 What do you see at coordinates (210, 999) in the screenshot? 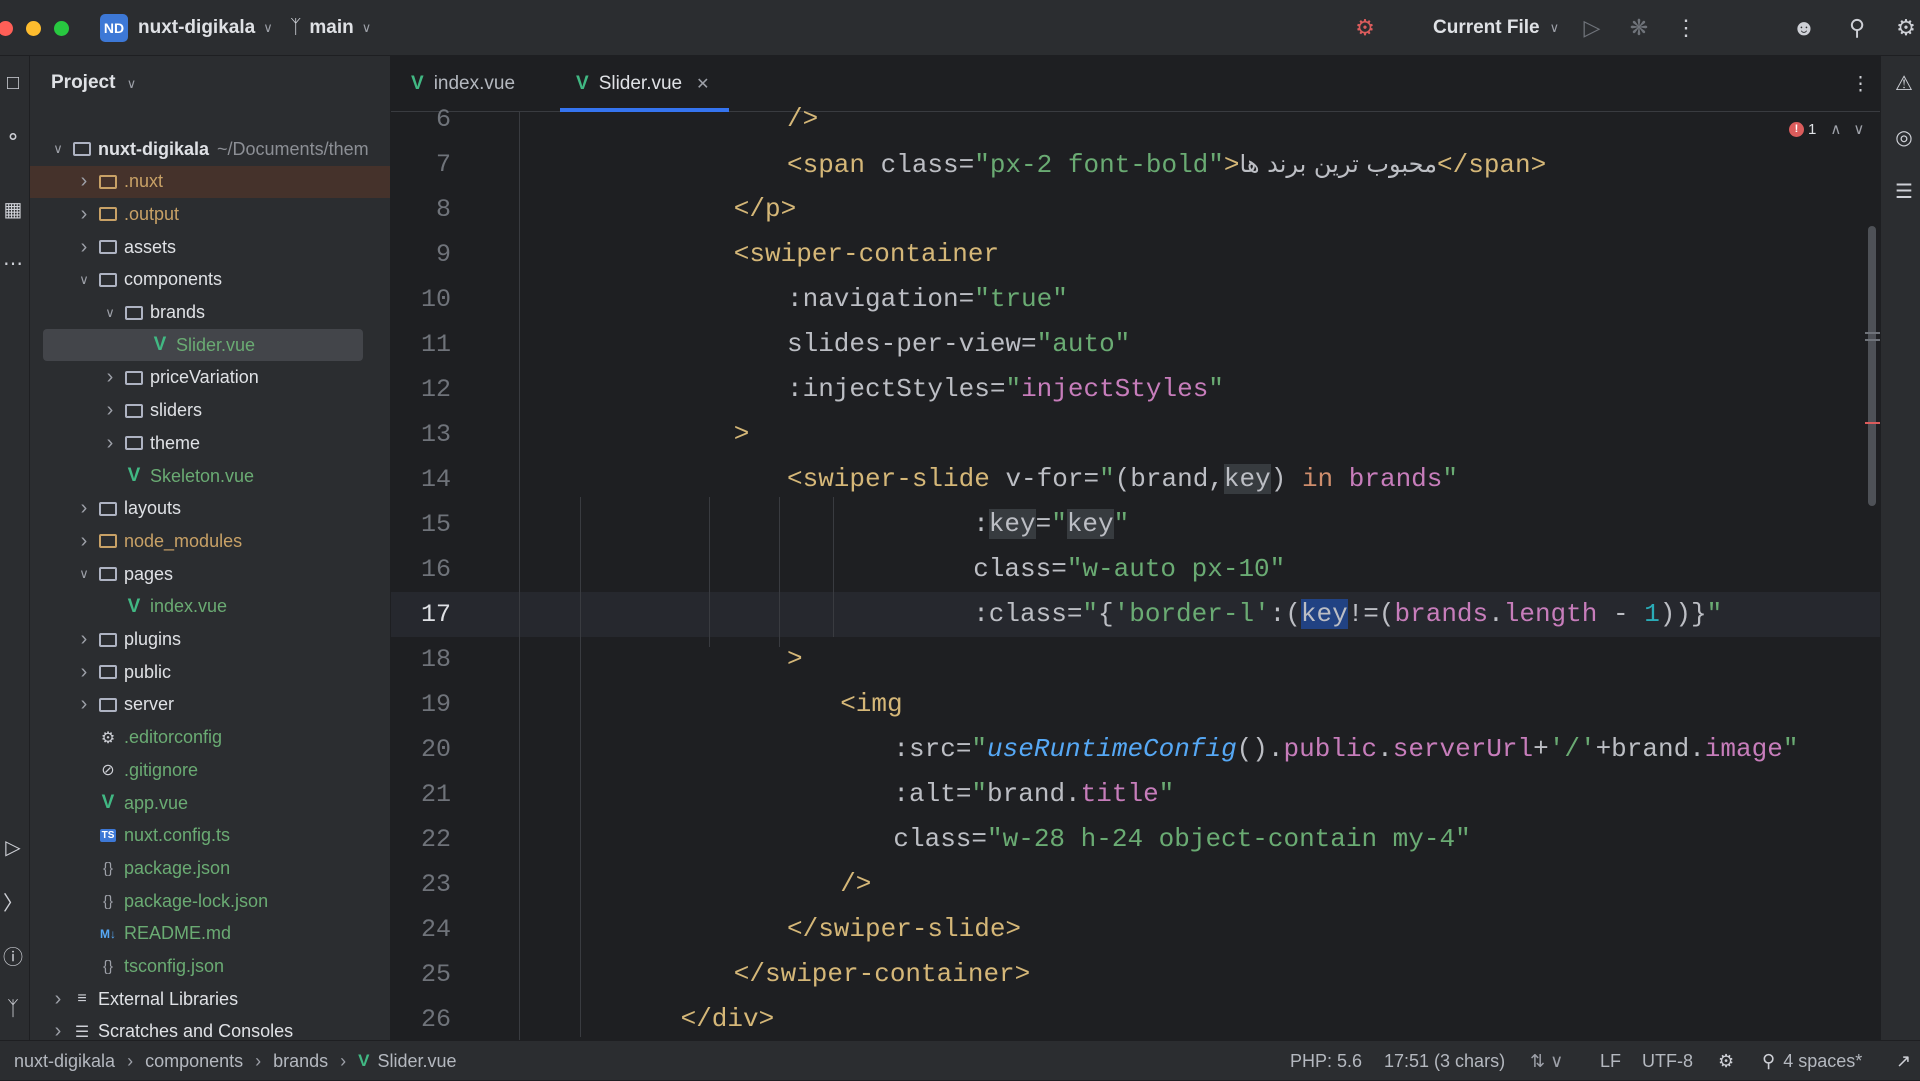
I see `tree-item: › ≡ External Libraries` at bounding box center [210, 999].